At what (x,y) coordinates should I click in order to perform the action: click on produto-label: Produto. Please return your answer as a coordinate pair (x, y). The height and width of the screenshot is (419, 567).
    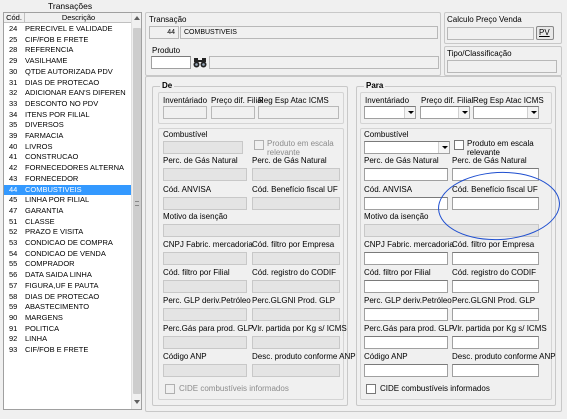
    Looking at the image, I should click on (166, 50).